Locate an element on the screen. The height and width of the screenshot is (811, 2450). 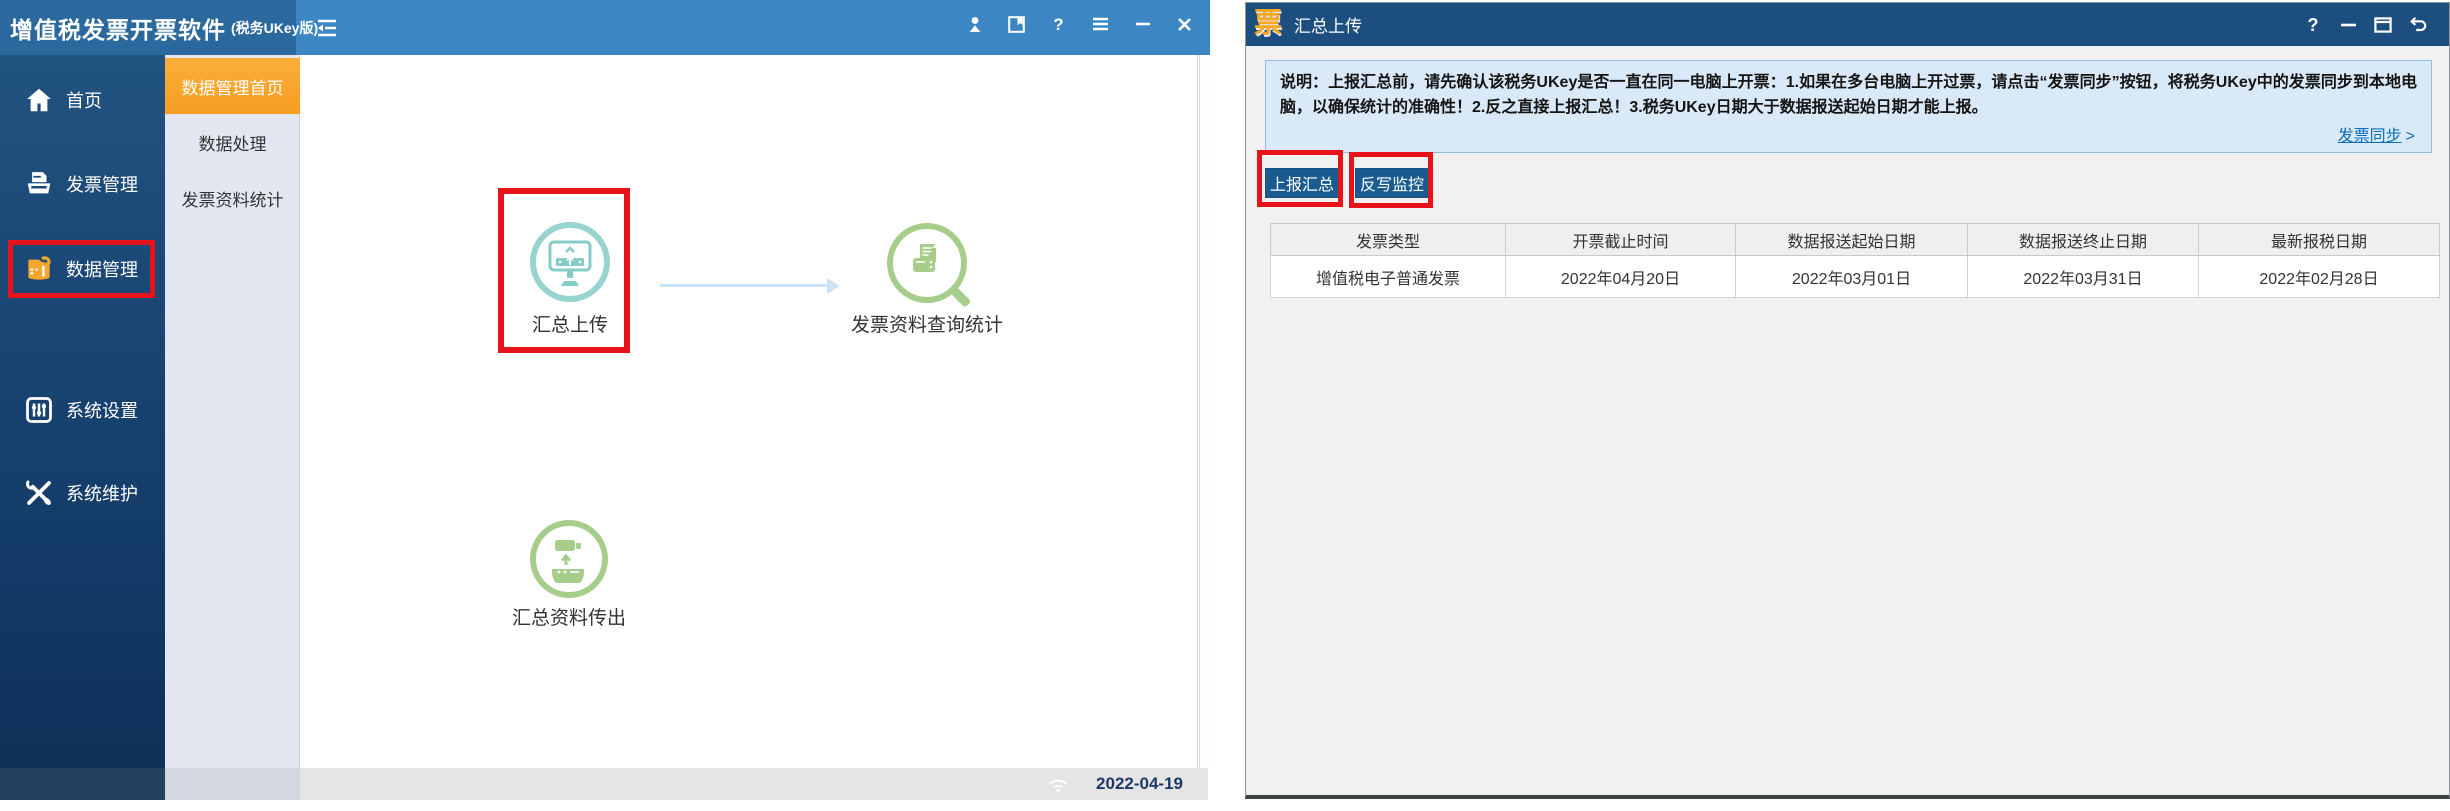
col-report-start-date: 数据报送起始日期 is located at coordinates (1851, 239).